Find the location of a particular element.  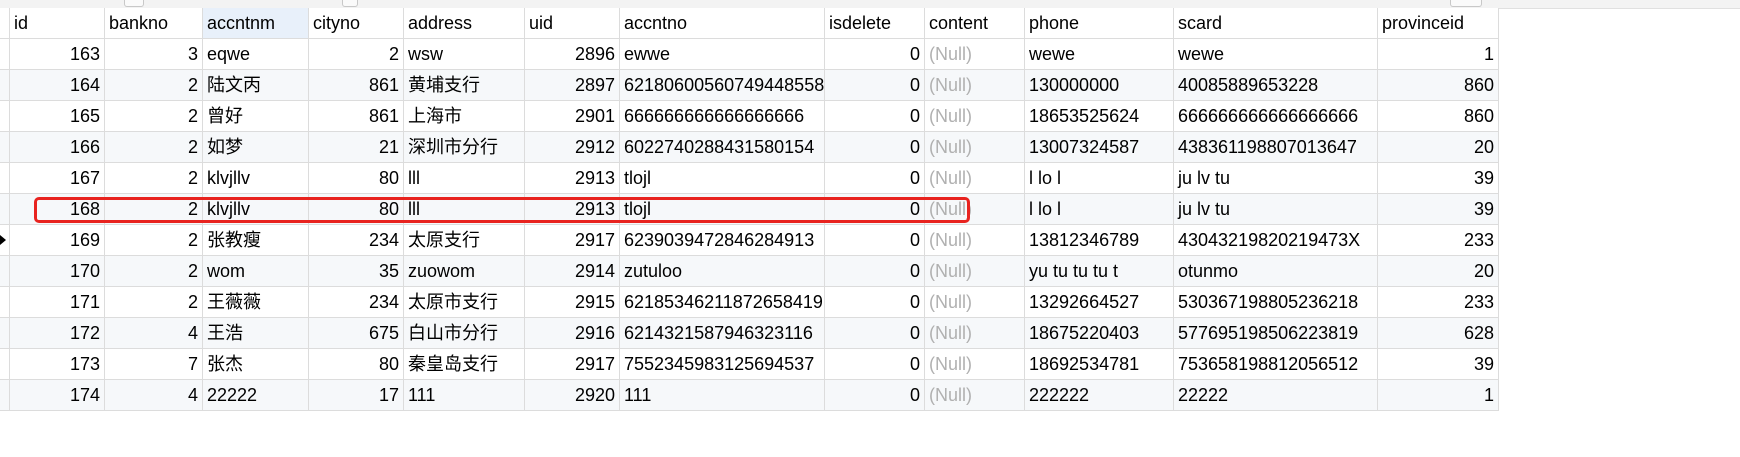

cell-id: 173 is located at coordinates (57, 364).